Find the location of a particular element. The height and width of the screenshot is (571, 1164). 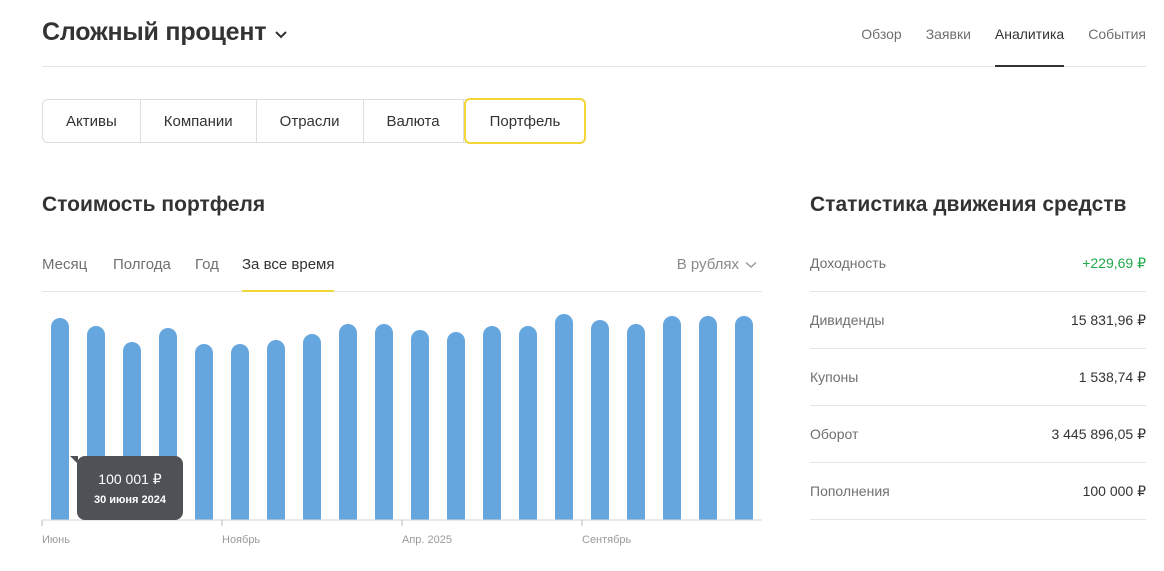

segment-currency: Валюта is located at coordinates (414, 121).